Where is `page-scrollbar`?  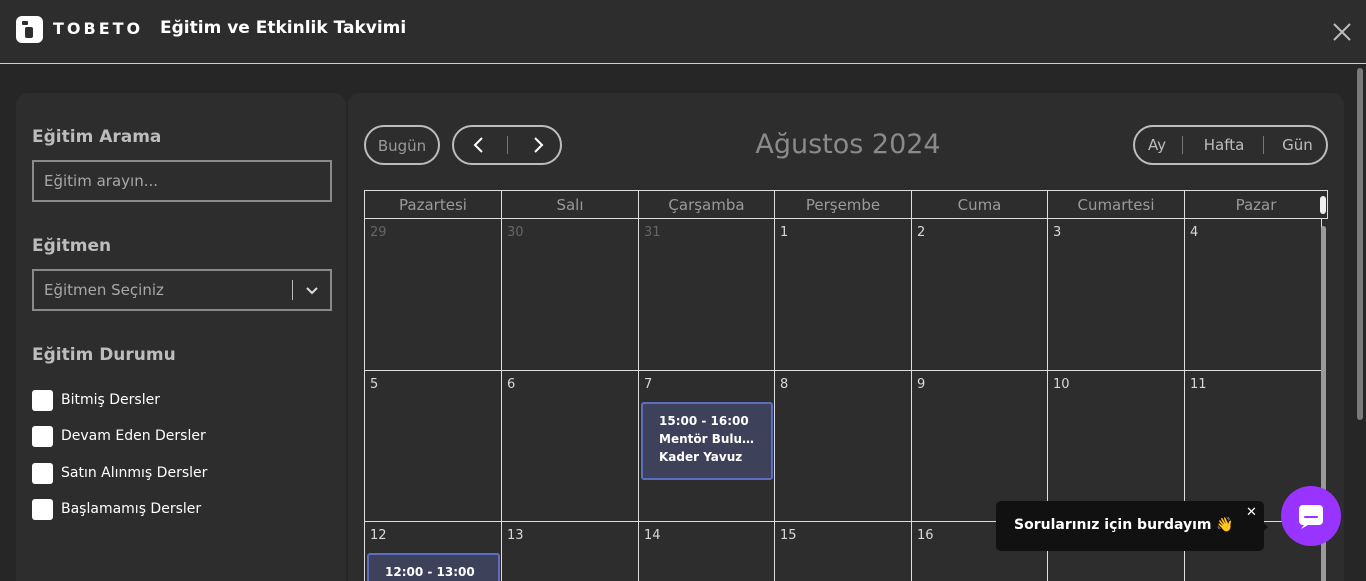
page-scrollbar is located at coordinates (1360, 244).